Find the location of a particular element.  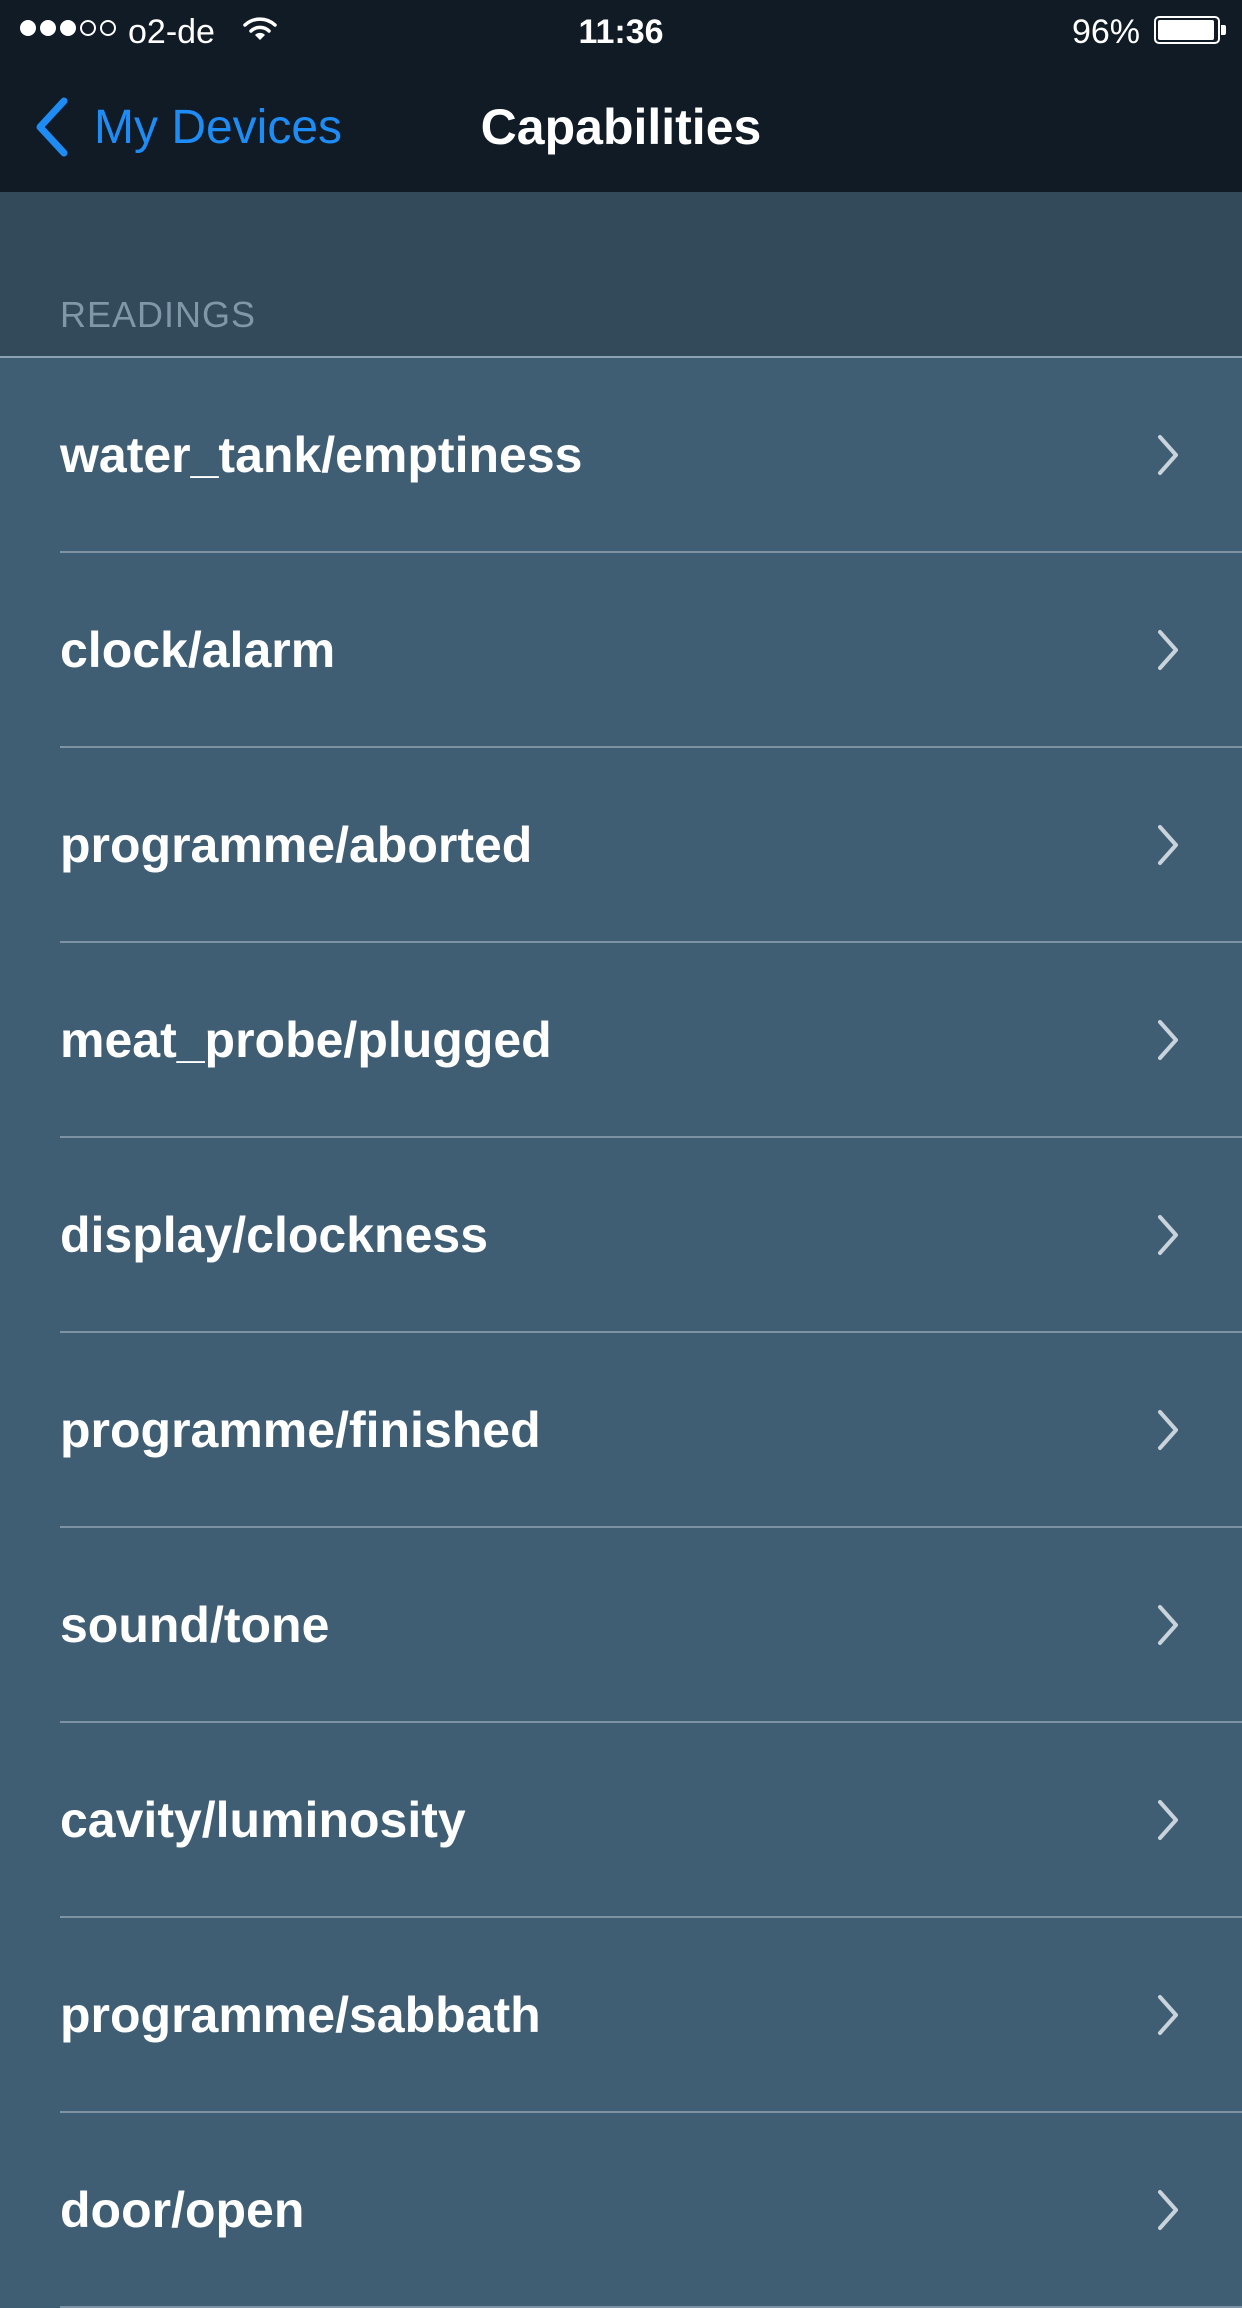

section-header-area: READINGS is located at coordinates (621, 275).